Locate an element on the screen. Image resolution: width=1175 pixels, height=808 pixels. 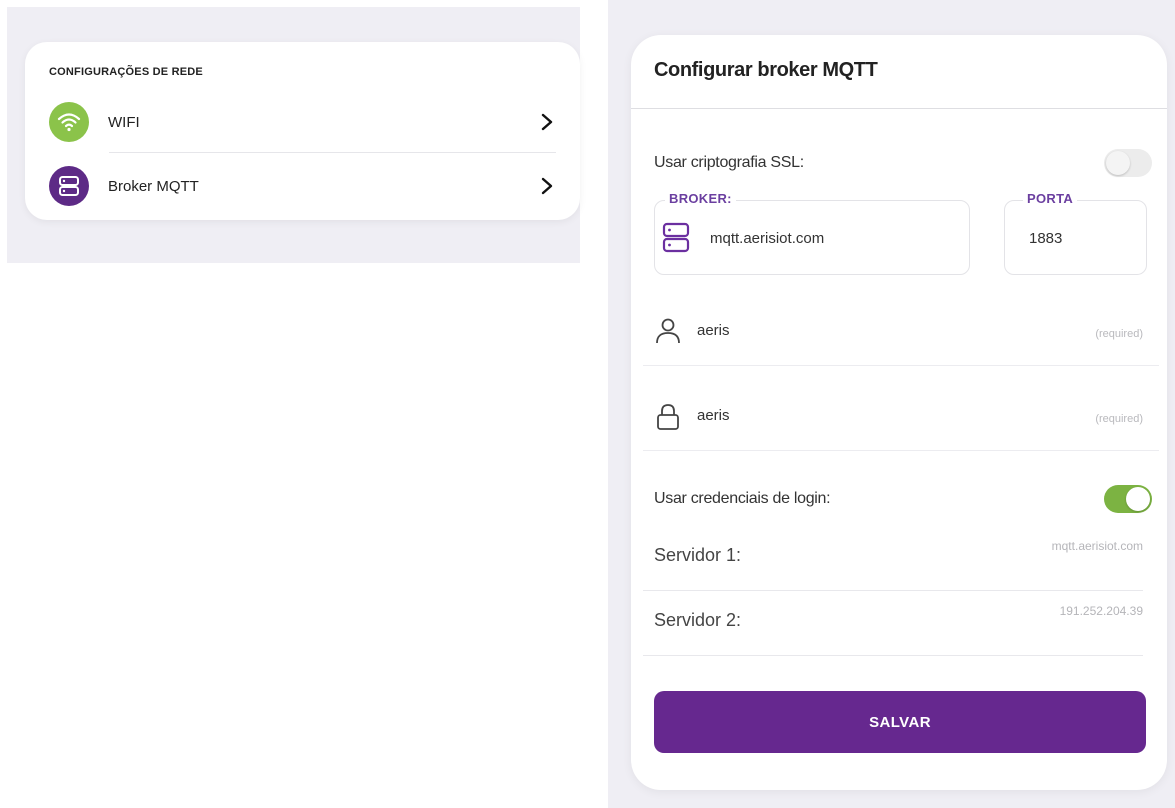
username-required-hint: (required) is located at coordinates (1119, 334).